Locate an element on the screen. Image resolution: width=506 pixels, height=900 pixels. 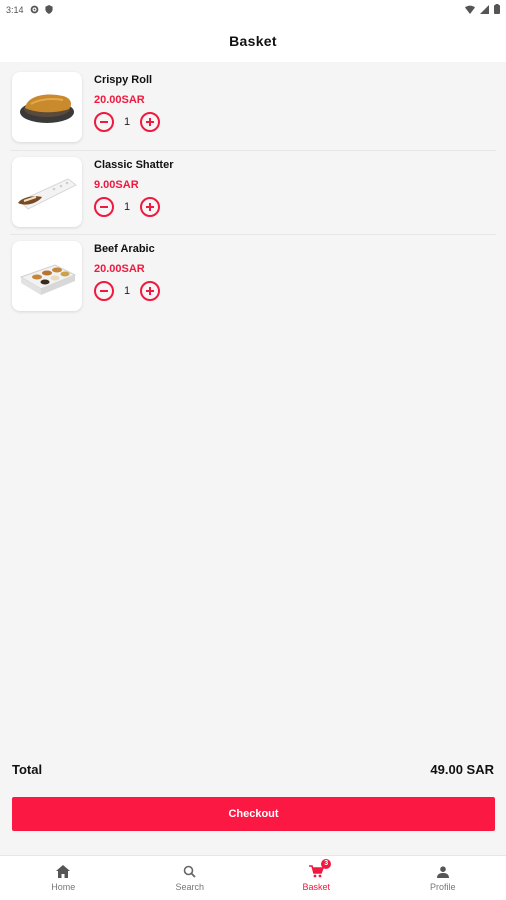
shield-status-icon is located at coordinates (48, 10).